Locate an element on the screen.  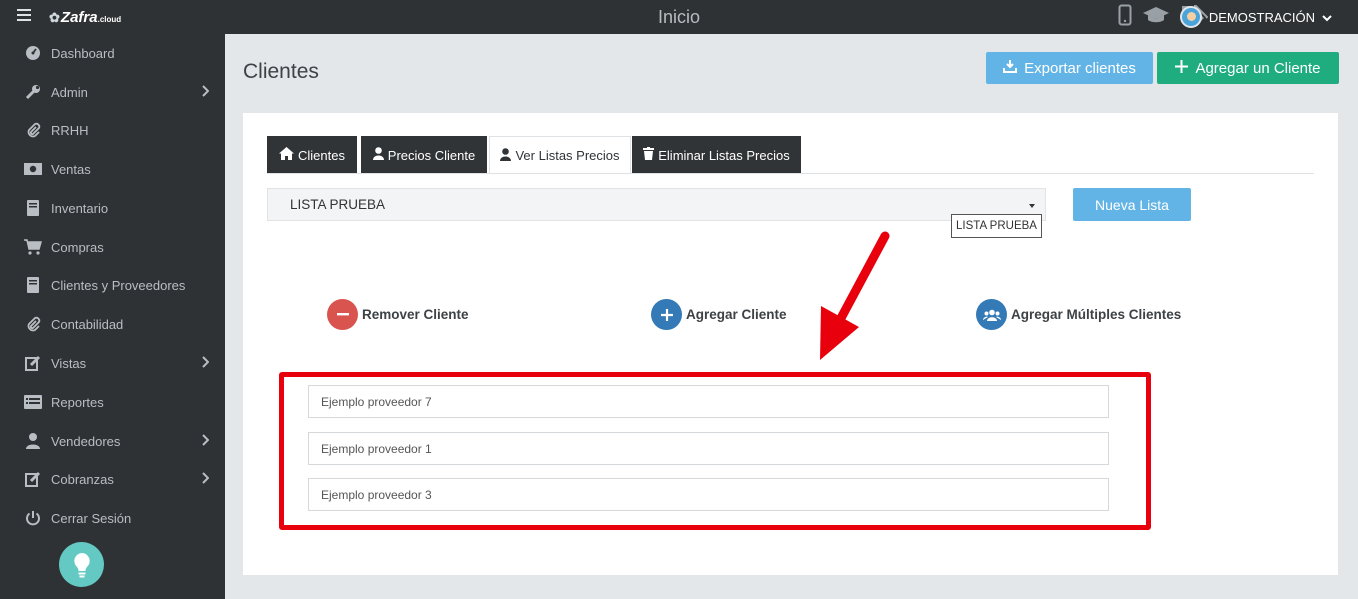
user-menu: DEMOSTRACIÓN is located at coordinates (1255, 17).